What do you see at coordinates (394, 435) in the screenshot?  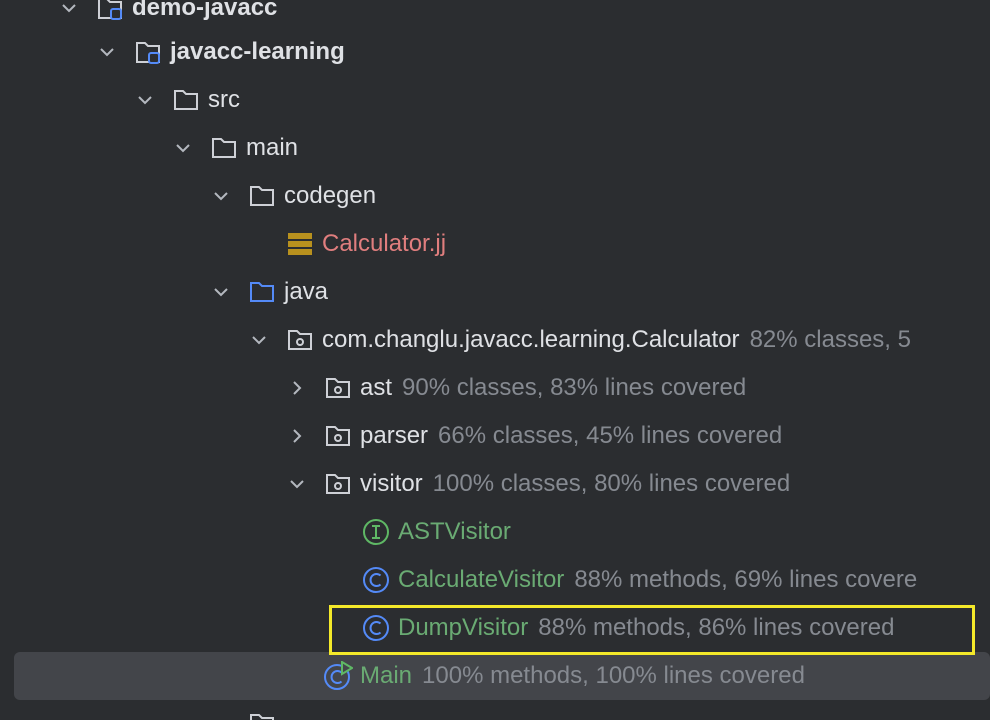 I see `tree-item-label: parser` at bounding box center [394, 435].